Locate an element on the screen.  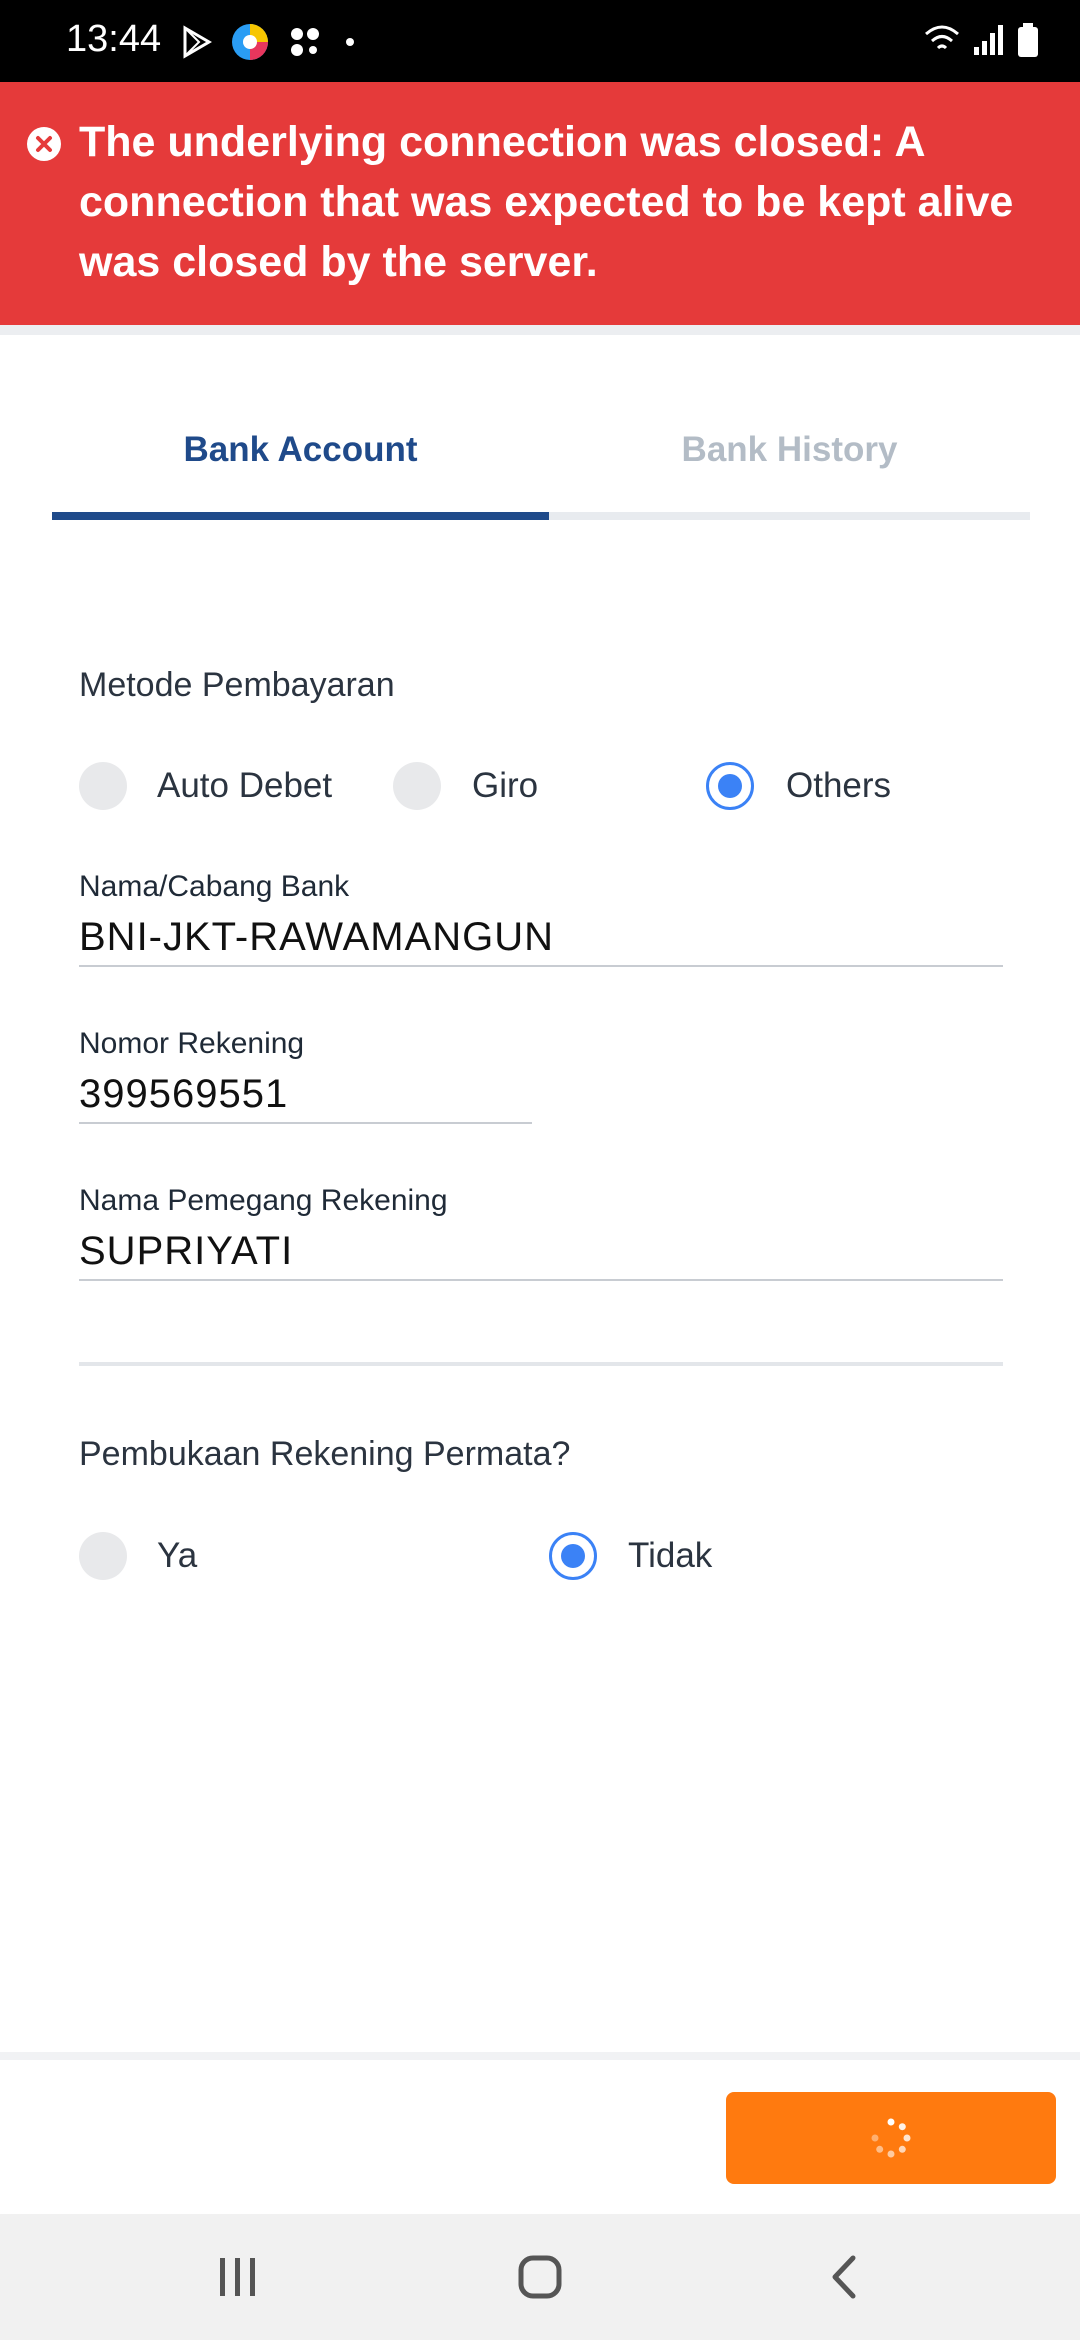
radio-giro-label: Giro is located at coordinates (505, 786).